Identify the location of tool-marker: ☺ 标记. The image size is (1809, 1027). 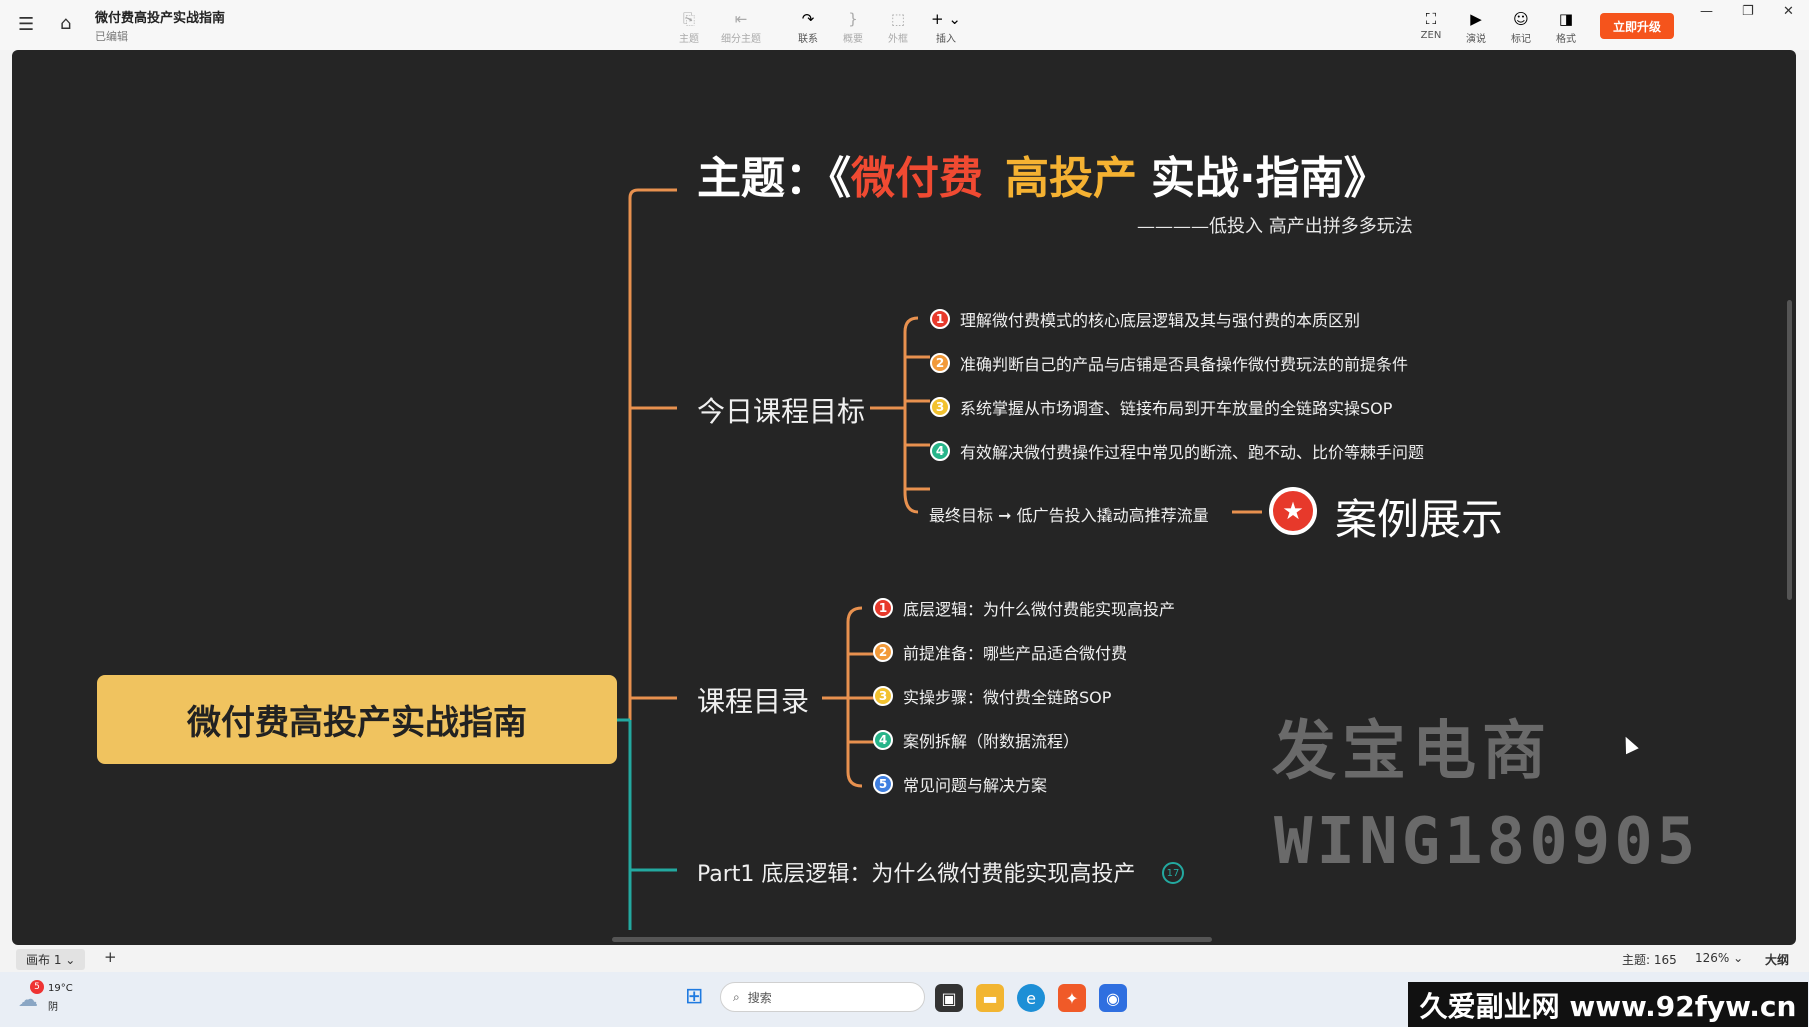
(1521, 27).